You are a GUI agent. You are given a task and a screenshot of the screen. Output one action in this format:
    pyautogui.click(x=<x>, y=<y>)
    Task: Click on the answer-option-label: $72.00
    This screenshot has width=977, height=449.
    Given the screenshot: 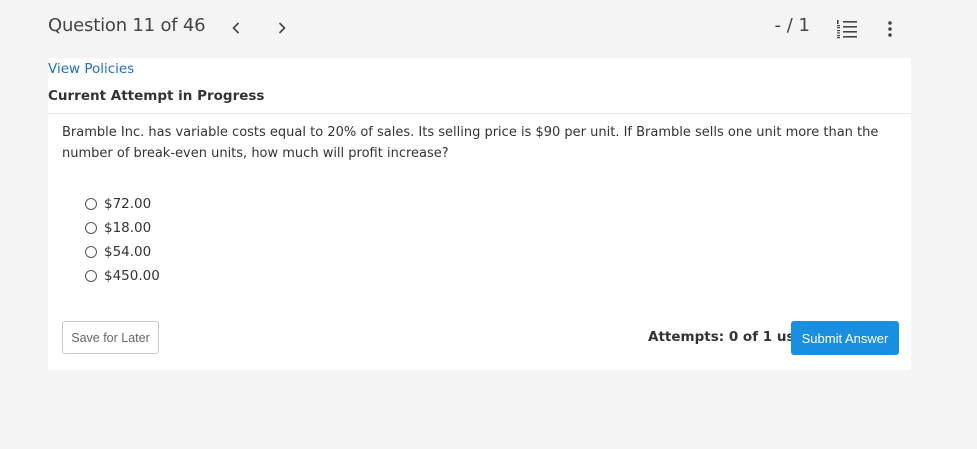 What is the action you would take?
    pyautogui.click(x=128, y=204)
    